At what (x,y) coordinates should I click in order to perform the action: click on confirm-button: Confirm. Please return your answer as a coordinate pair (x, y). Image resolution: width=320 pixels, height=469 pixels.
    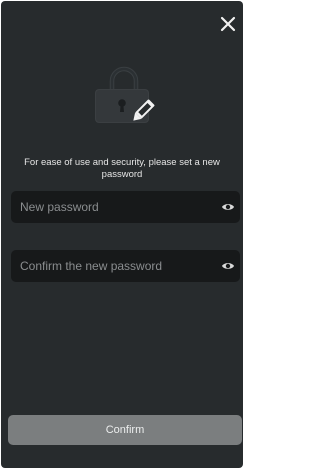
    Looking at the image, I should click on (125, 430).